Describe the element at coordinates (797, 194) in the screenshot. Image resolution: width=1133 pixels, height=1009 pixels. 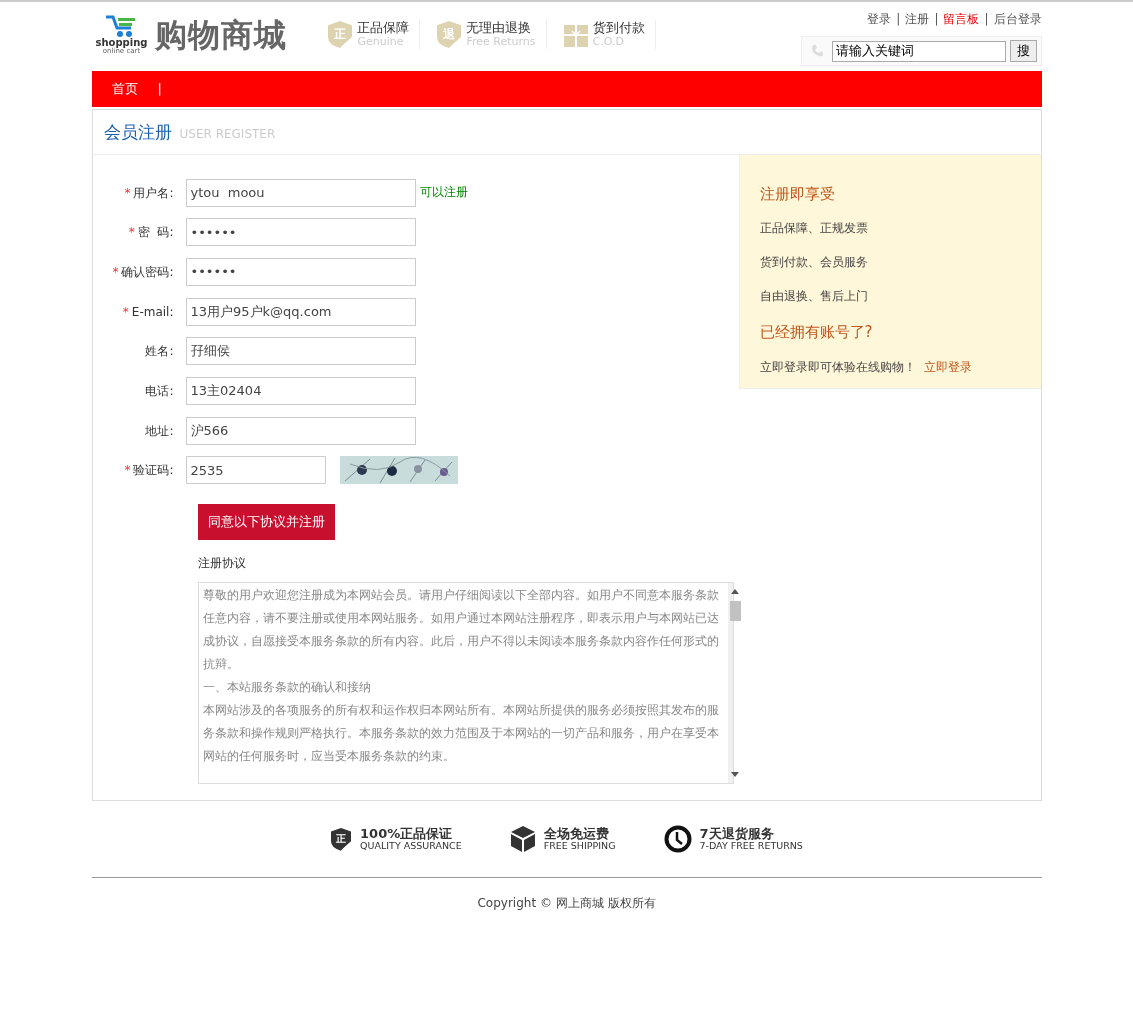
I see `benefits-title: 注册即享受` at that location.